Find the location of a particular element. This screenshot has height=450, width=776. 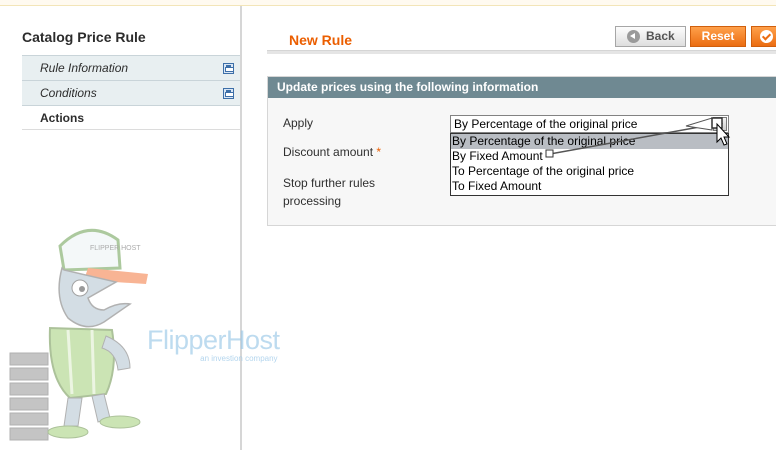

back-button-label: Back is located at coordinates (660, 36).